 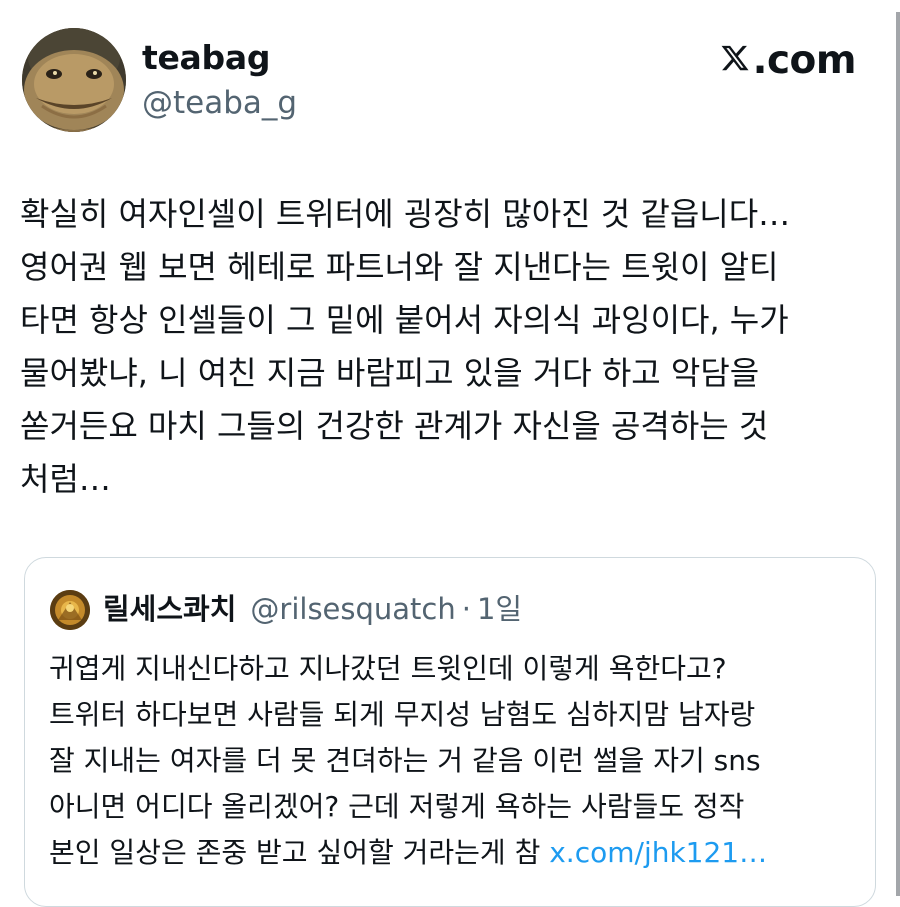 I want to click on brand-label: .com, so click(x=804, y=60).